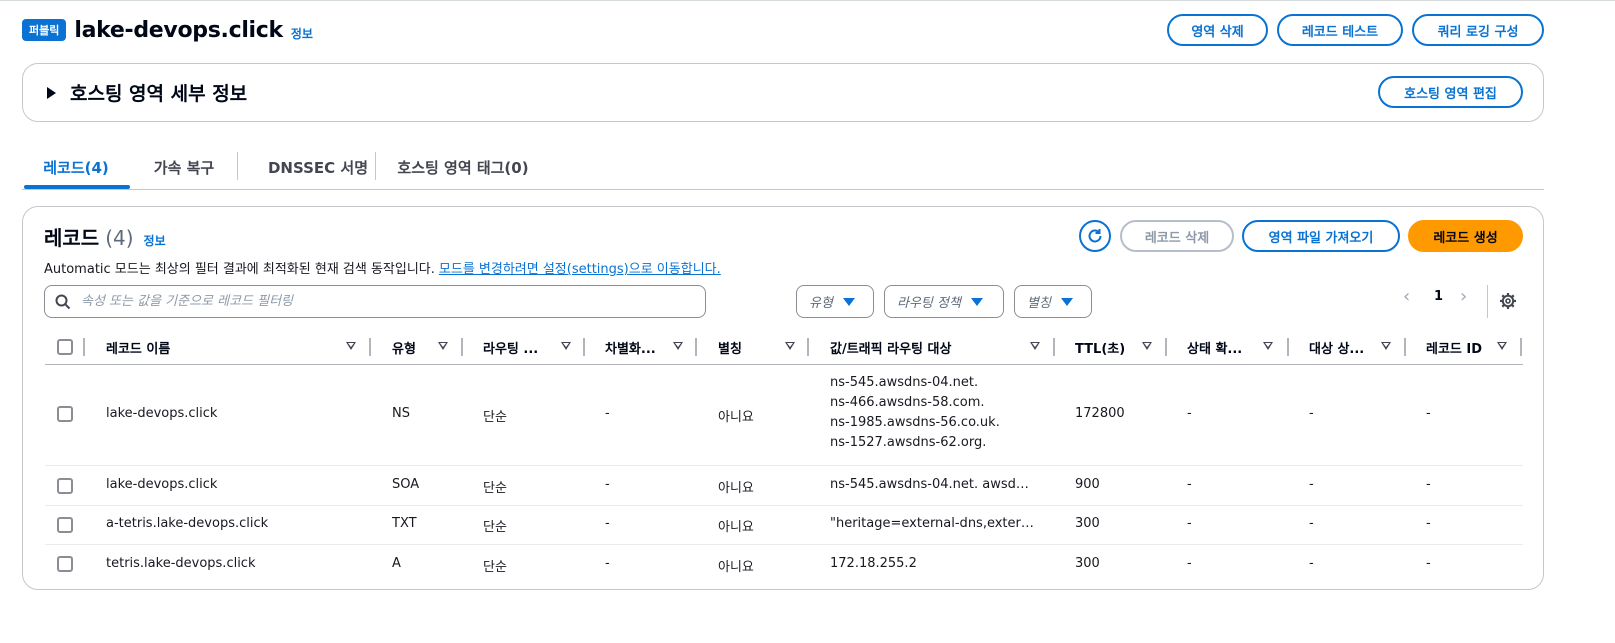 The image size is (1615, 643). What do you see at coordinates (835, 301) in the screenshot?
I see `type-filter-select: 유형` at bounding box center [835, 301].